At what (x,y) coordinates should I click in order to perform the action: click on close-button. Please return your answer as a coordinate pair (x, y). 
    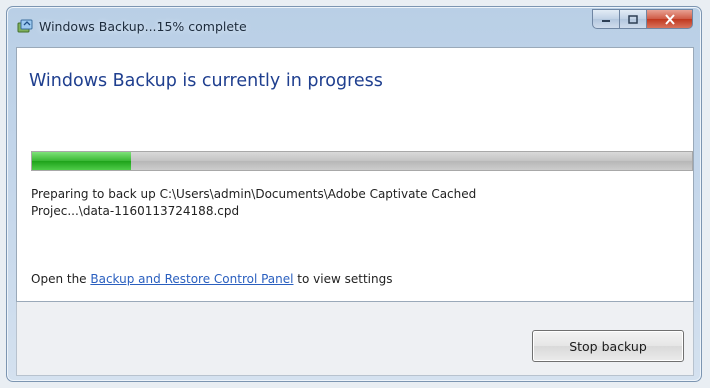
    Looking at the image, I should click on (670, 19).